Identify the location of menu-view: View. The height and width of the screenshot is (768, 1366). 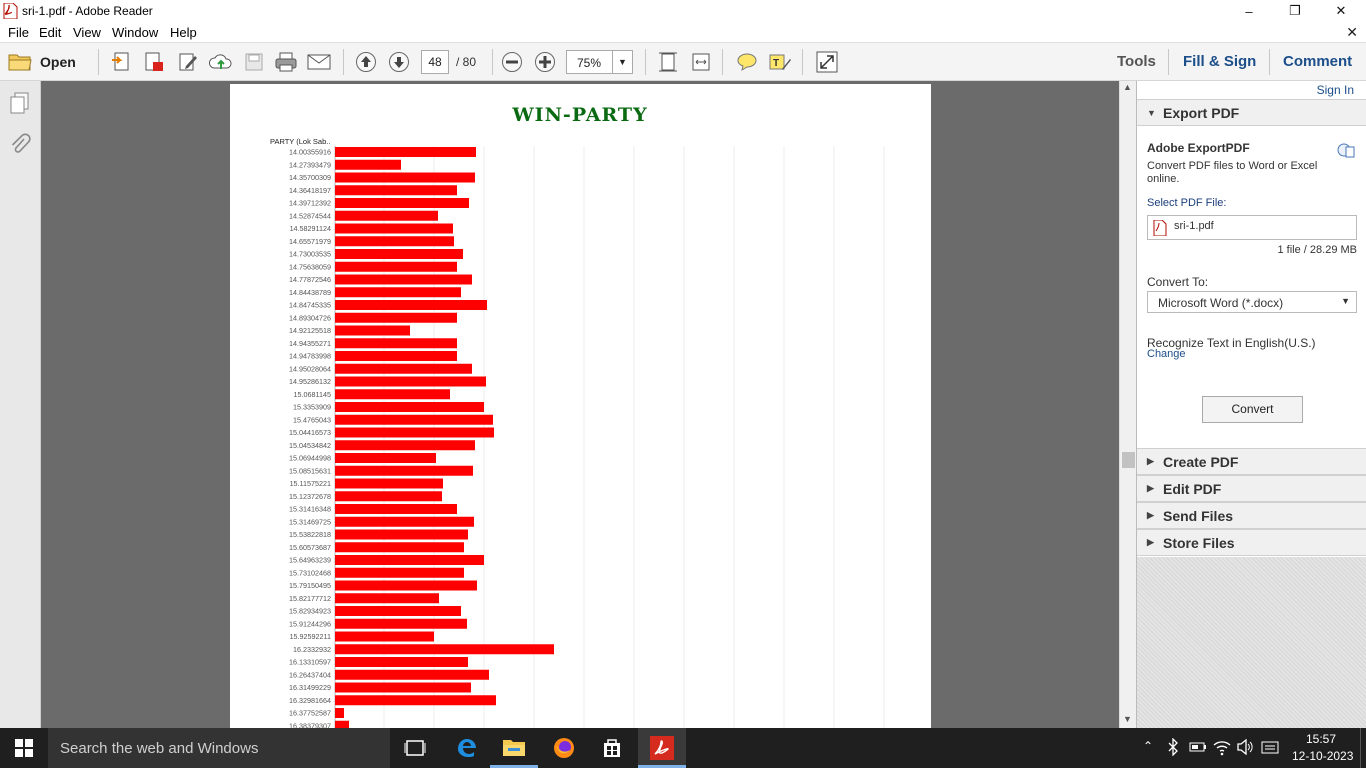
(87, 32).